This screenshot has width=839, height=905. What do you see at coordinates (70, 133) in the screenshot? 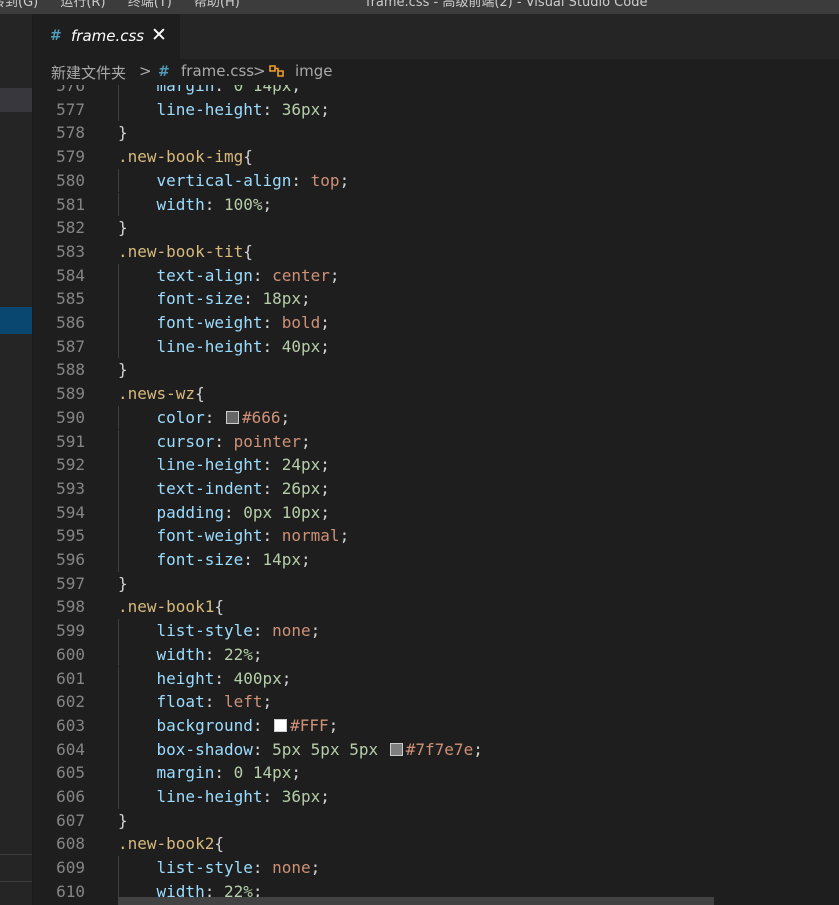
I see `line-number: 578` at bounding box center [70, 133].